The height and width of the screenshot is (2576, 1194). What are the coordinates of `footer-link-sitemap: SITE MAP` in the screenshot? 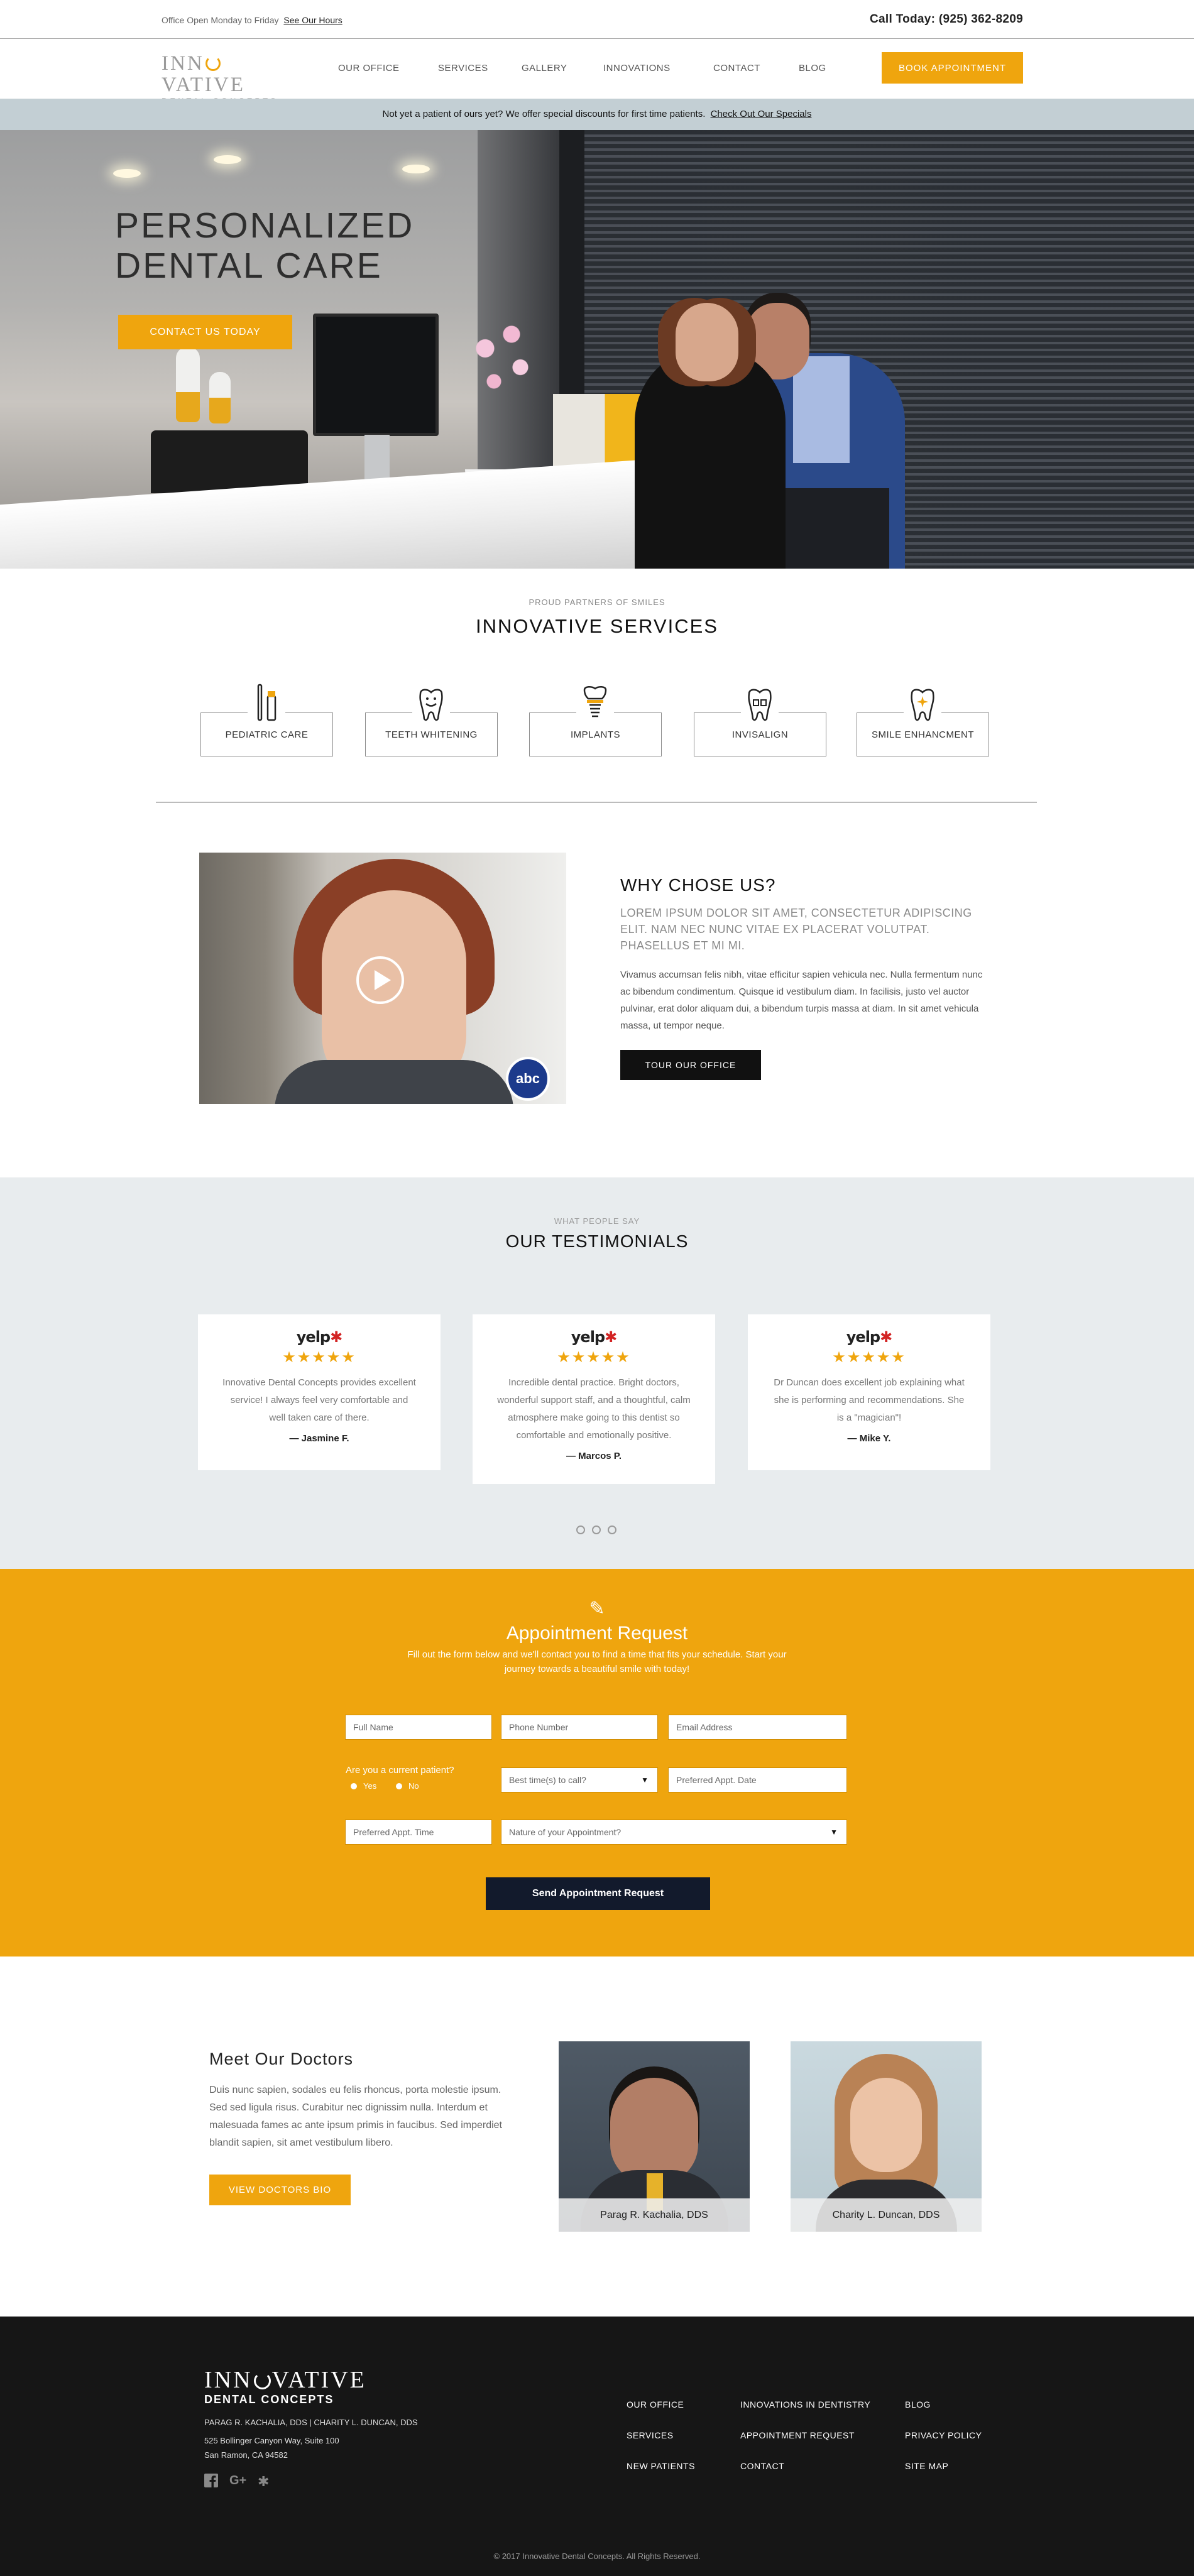 It's located at (927, 2466).